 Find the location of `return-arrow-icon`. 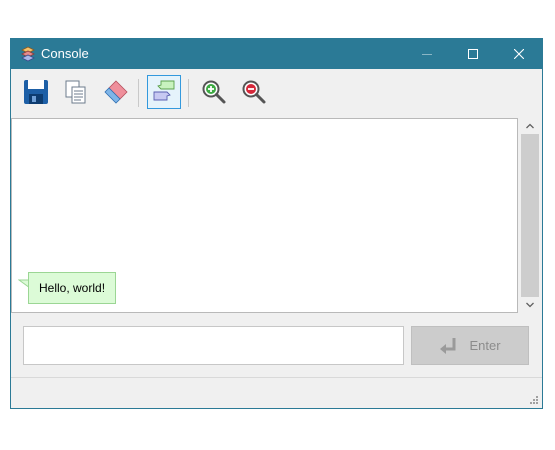

return-arrow-icon is located at coordinates (448, 345).